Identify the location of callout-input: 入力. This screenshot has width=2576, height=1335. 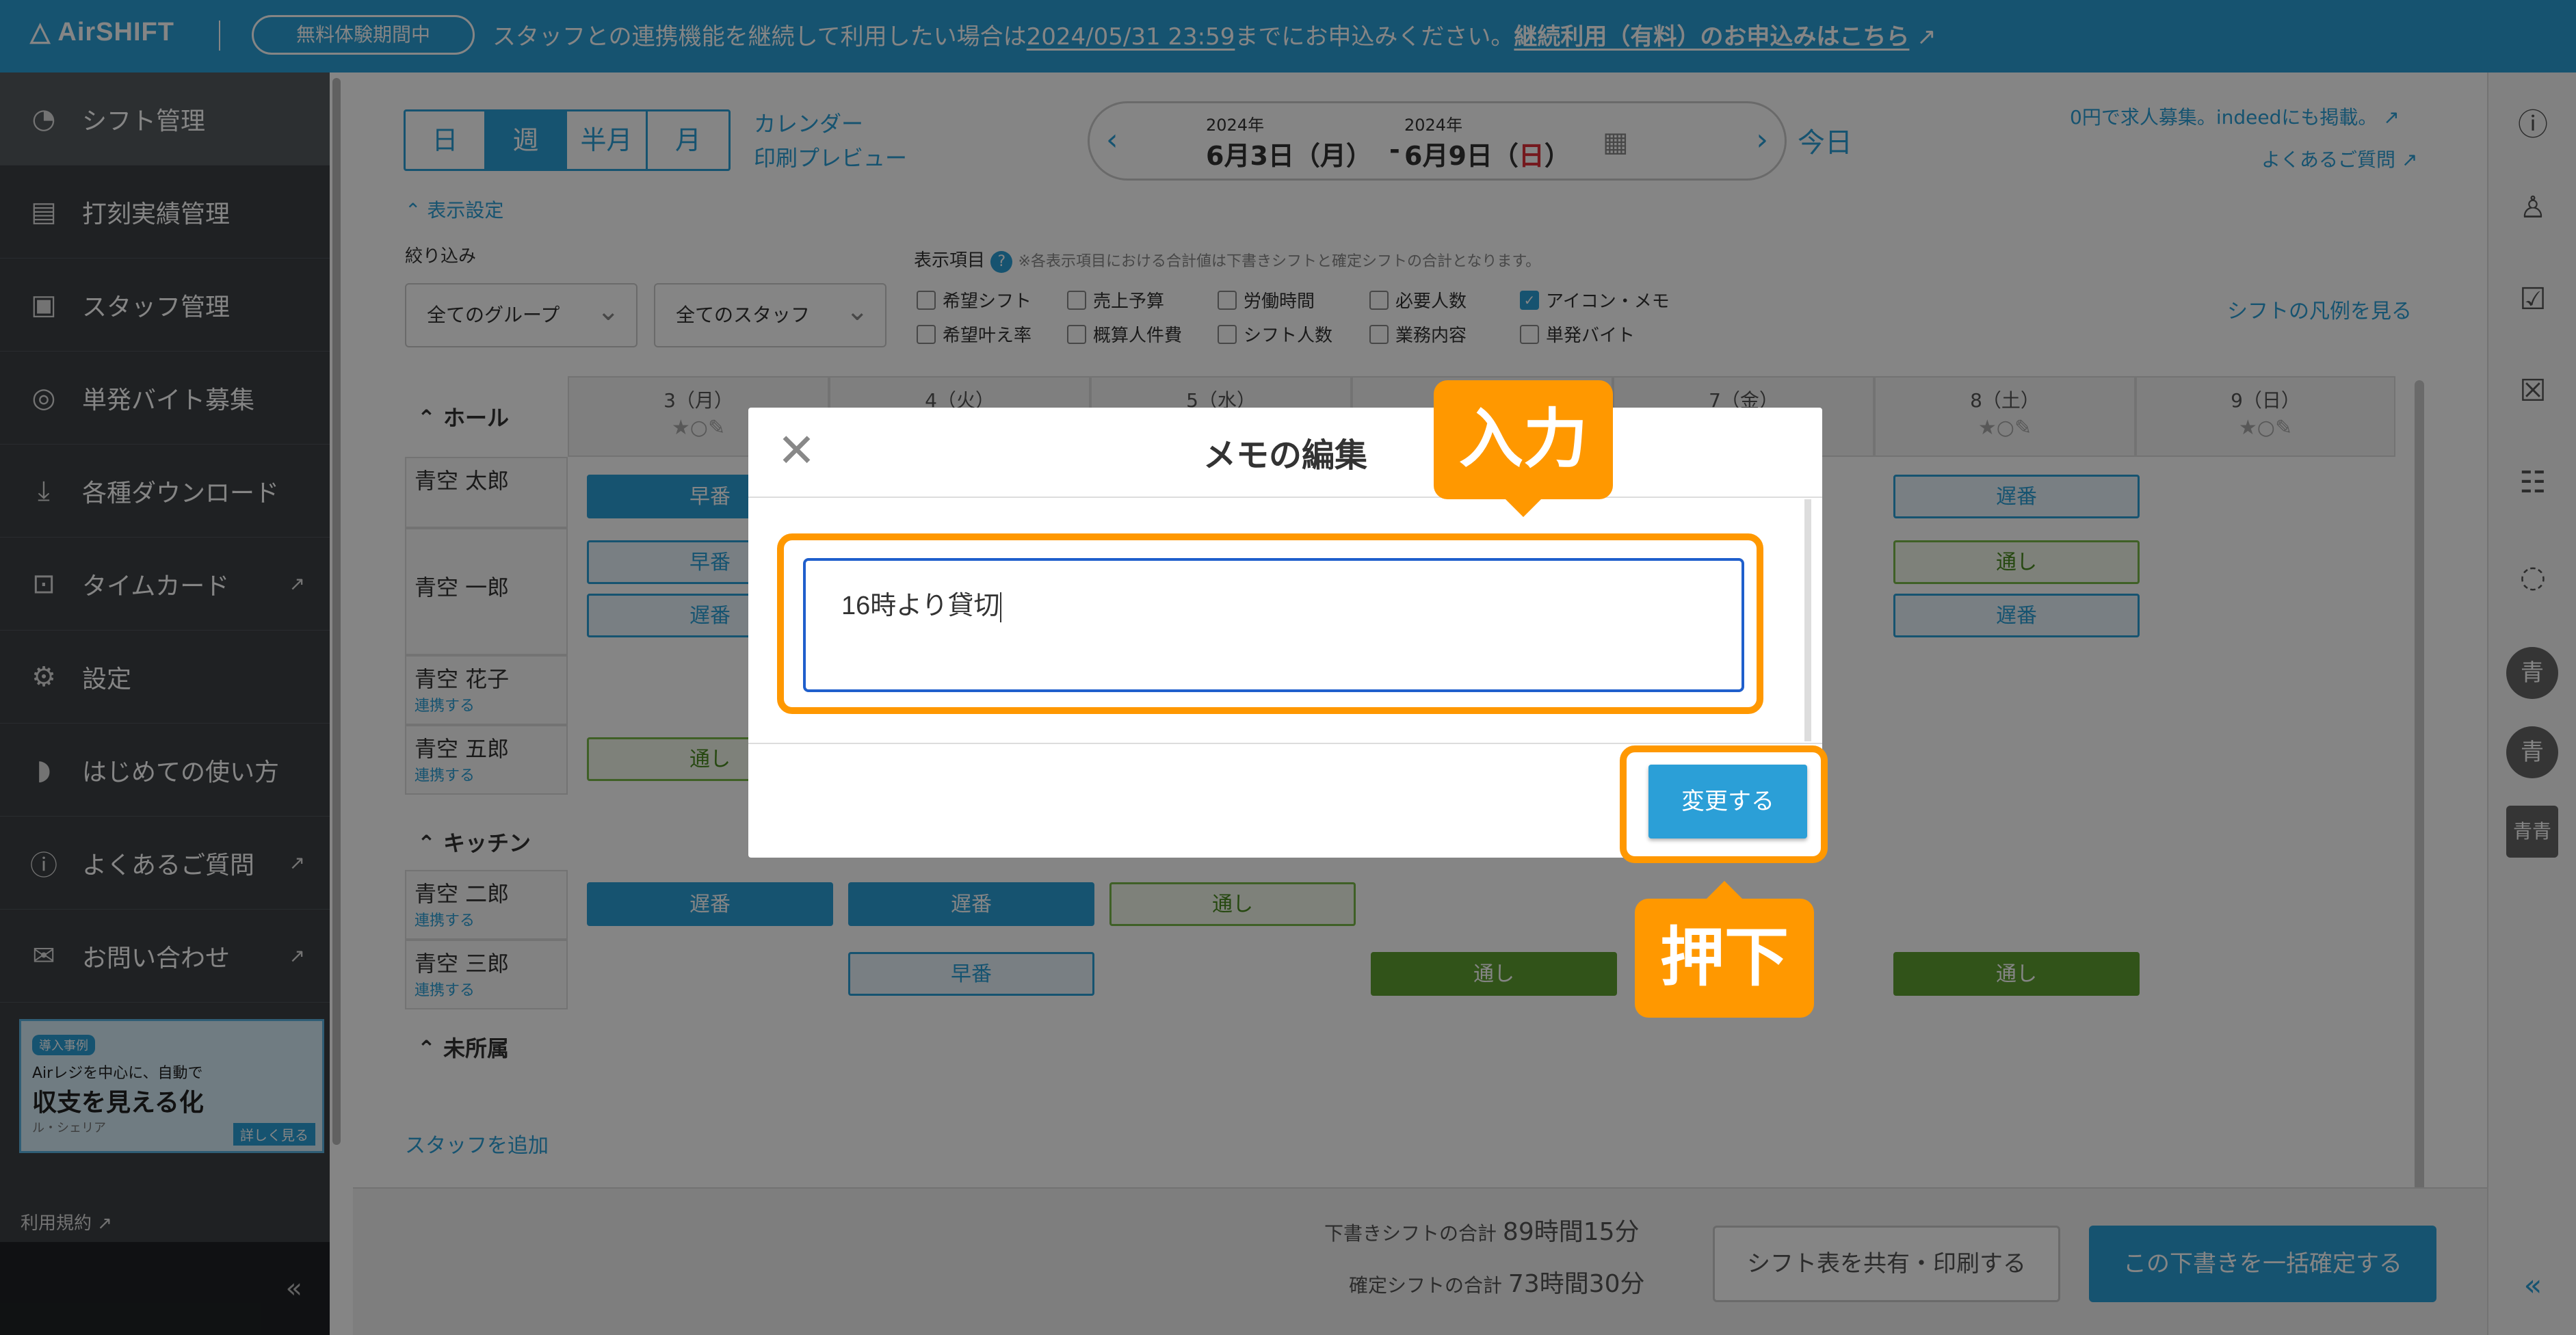
(1523, 448).